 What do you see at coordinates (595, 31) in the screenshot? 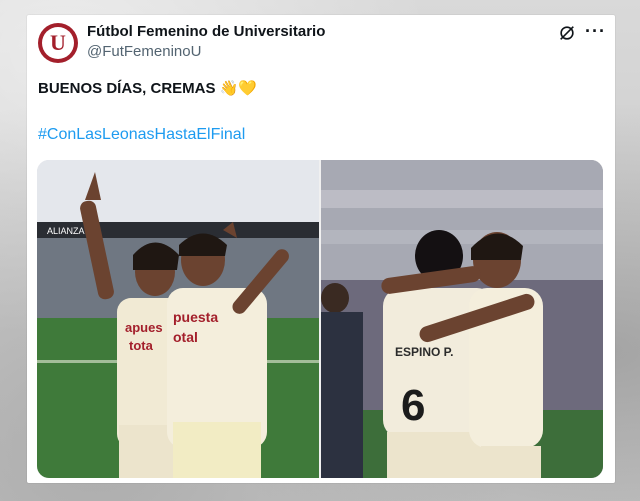
I see `more-icon: ···` at bounding box center [595, 31].